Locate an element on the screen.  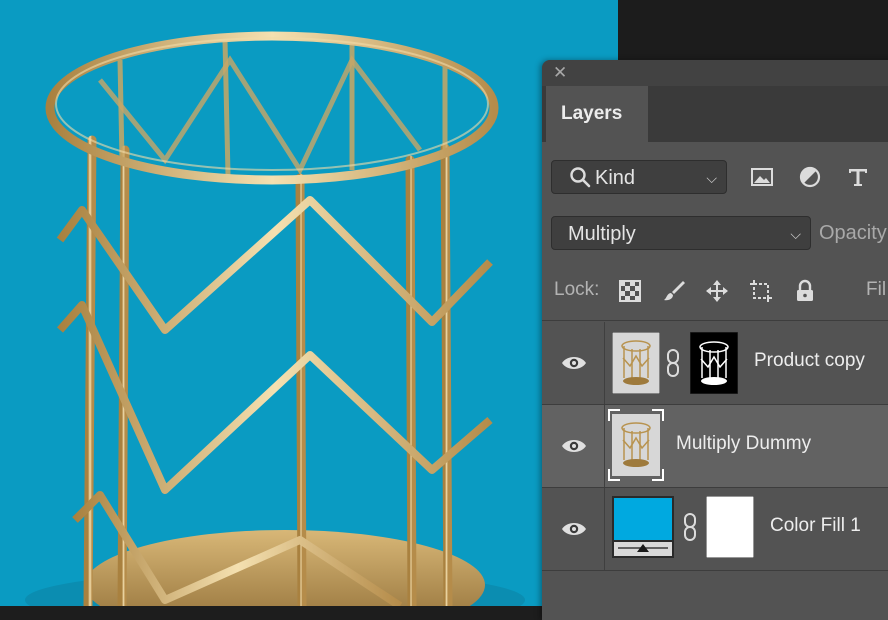
layer-row-multiply-dummy: Multiply Dummy is located at coordinates (715, 446).